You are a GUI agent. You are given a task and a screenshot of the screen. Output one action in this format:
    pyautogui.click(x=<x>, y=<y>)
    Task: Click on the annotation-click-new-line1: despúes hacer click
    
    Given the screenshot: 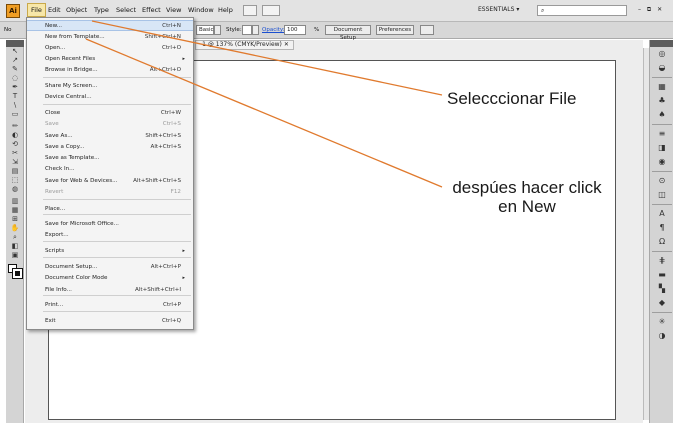 What is the action you would take?
    pyautogui.click(x=527, y=187)
    